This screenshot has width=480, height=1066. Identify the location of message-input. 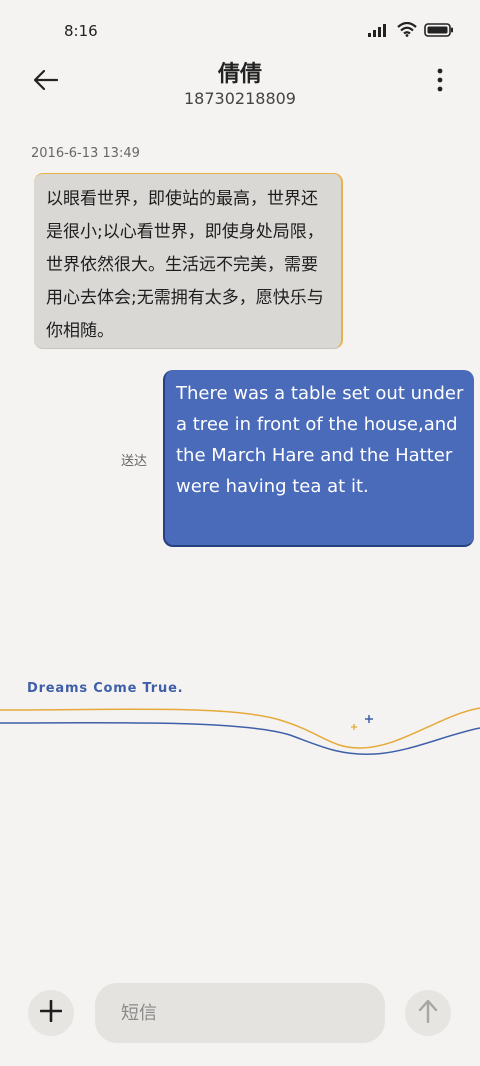
(240, 1013).